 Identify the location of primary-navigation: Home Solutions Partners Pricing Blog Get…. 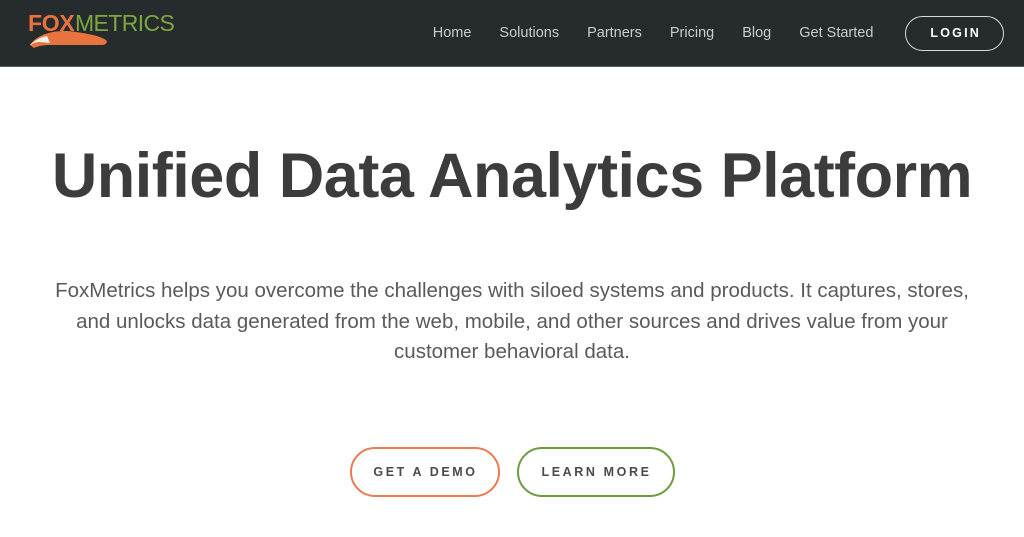
(713, 33).